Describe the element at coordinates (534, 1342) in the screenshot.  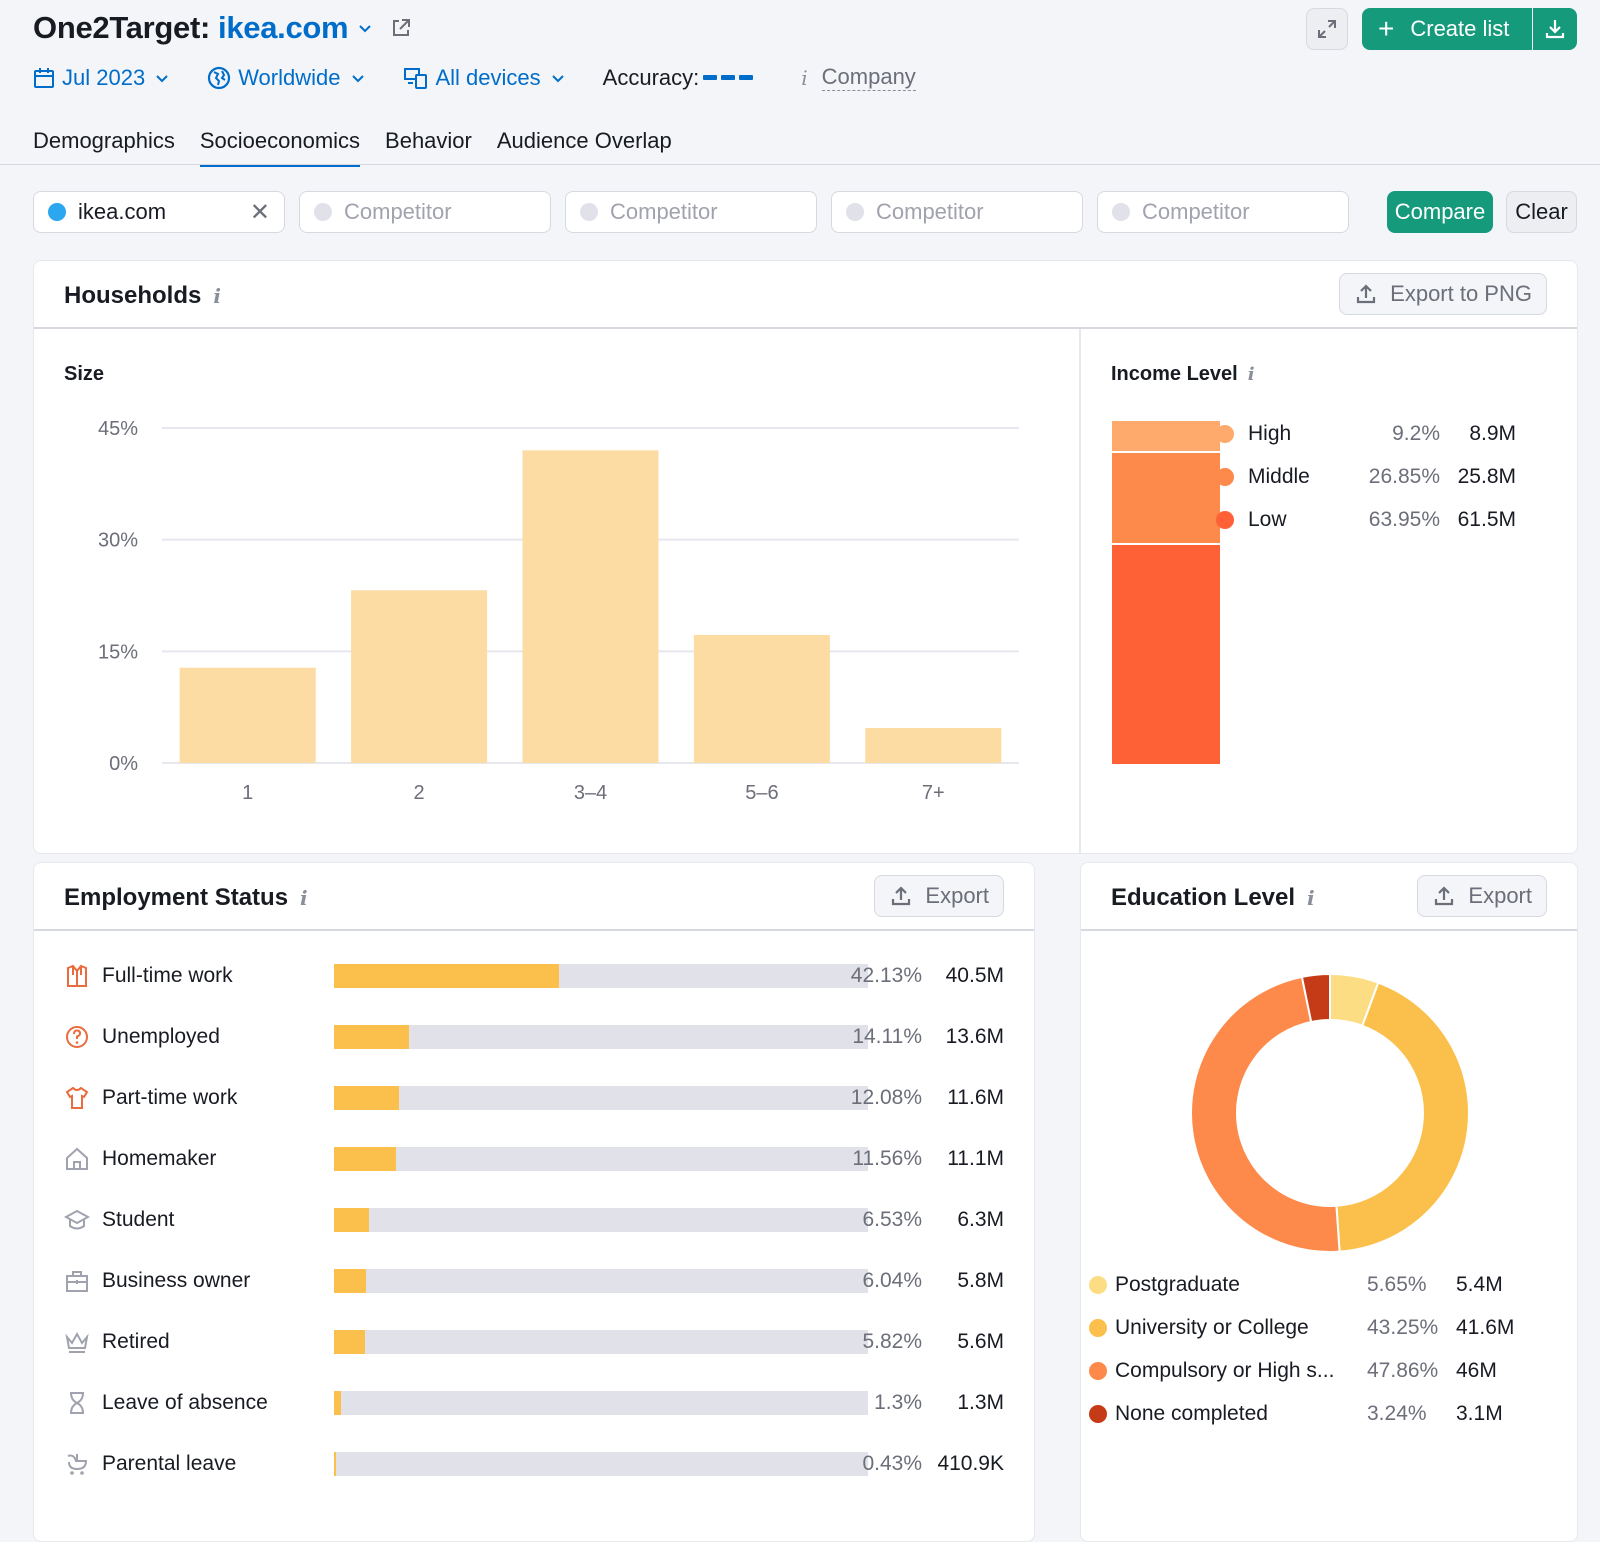
I see `employment-row: Retired 5.82% 5.6M` at that location.